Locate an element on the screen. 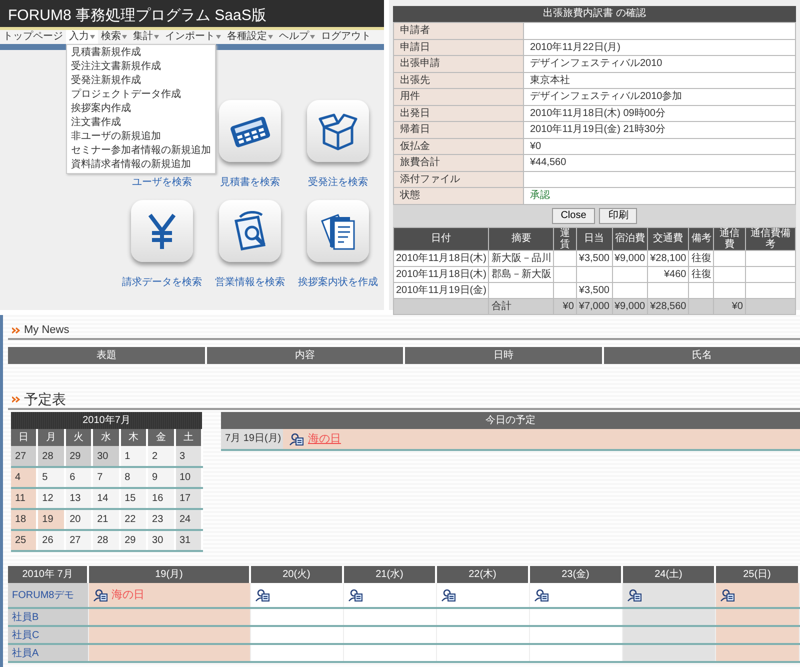 Image resolution: width=800 pixels, height=667 pixels. report-title: 出張旅費内訳書 の確認 is located at coordinates (594, 14).